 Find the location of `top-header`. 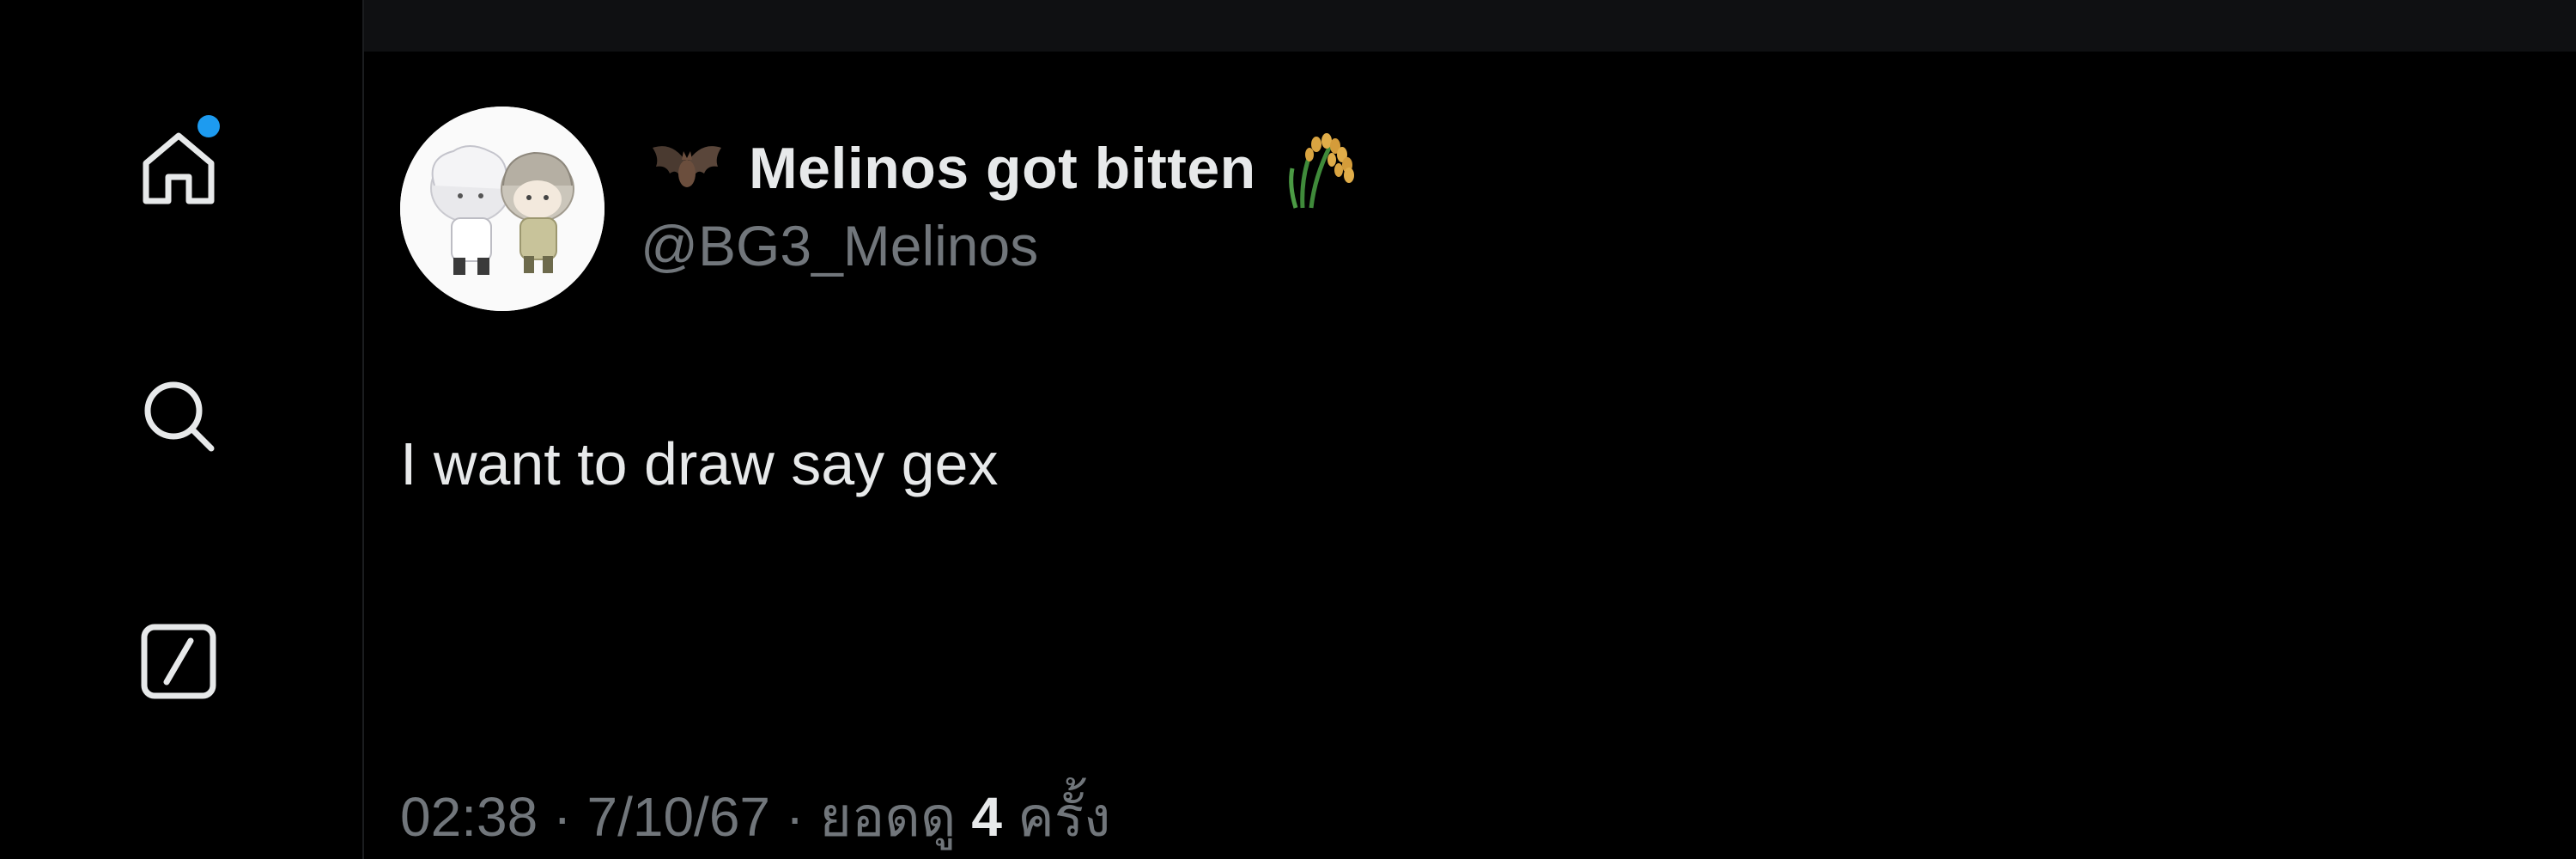

top-header is located at coordinates (1470, 26).